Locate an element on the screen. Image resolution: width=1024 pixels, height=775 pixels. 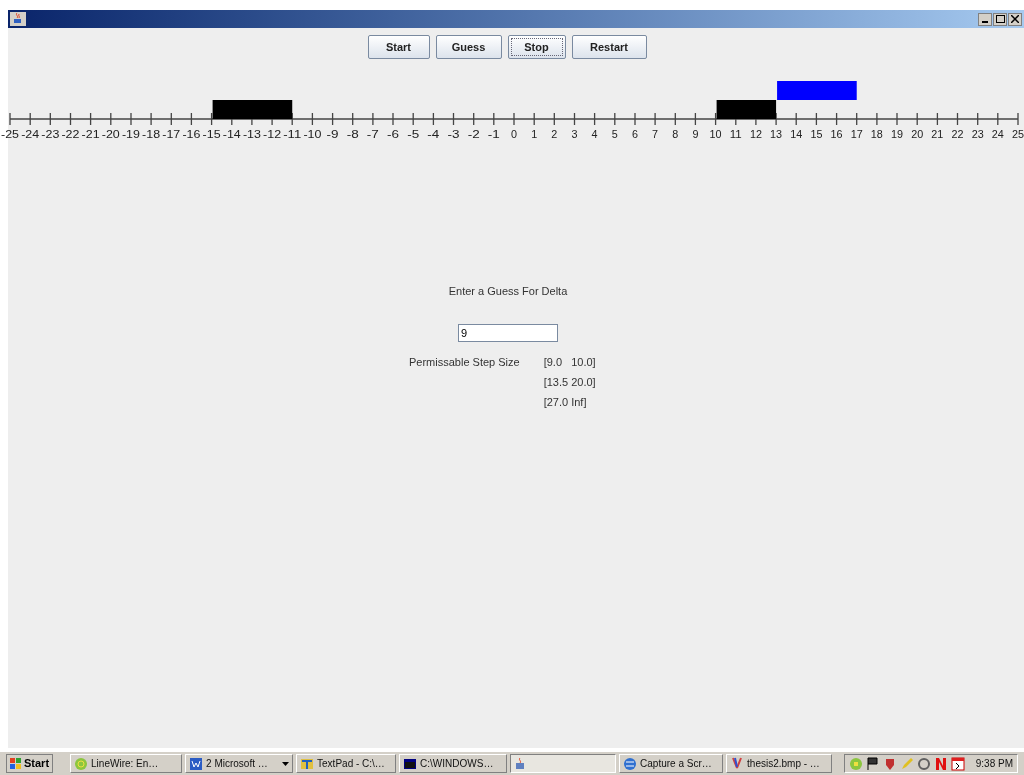
tick-label: -10 is located at coordinates (310, 134).